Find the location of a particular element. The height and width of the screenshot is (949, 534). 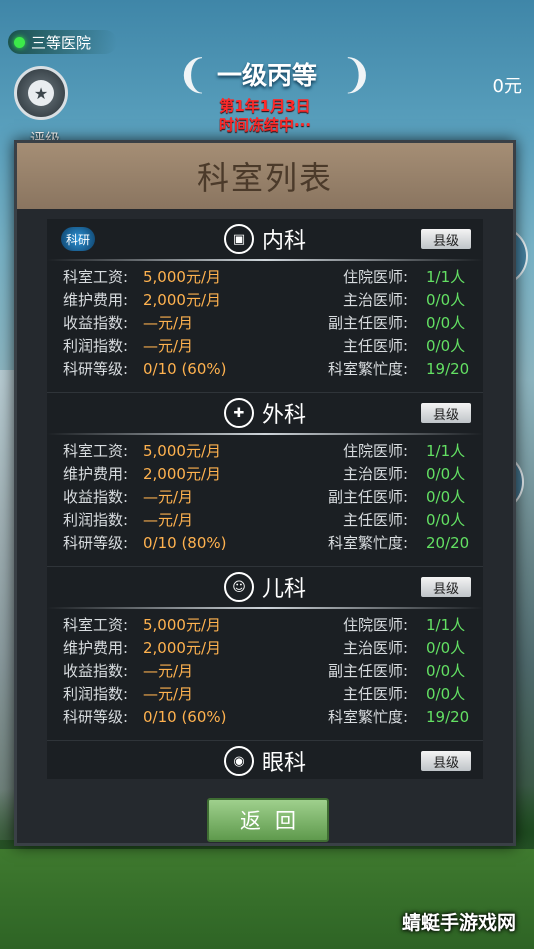

department-header: ◉ 眼科 is located at coordinates (265, 760).